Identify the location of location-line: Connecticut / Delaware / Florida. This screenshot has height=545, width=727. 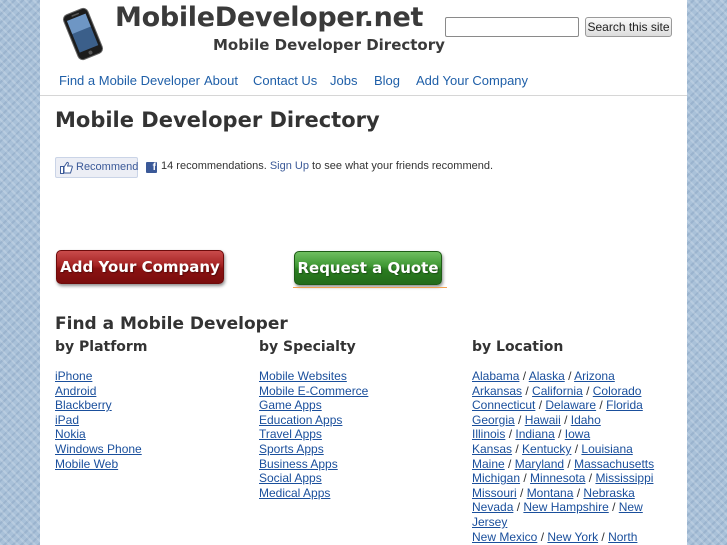
(567, 405).